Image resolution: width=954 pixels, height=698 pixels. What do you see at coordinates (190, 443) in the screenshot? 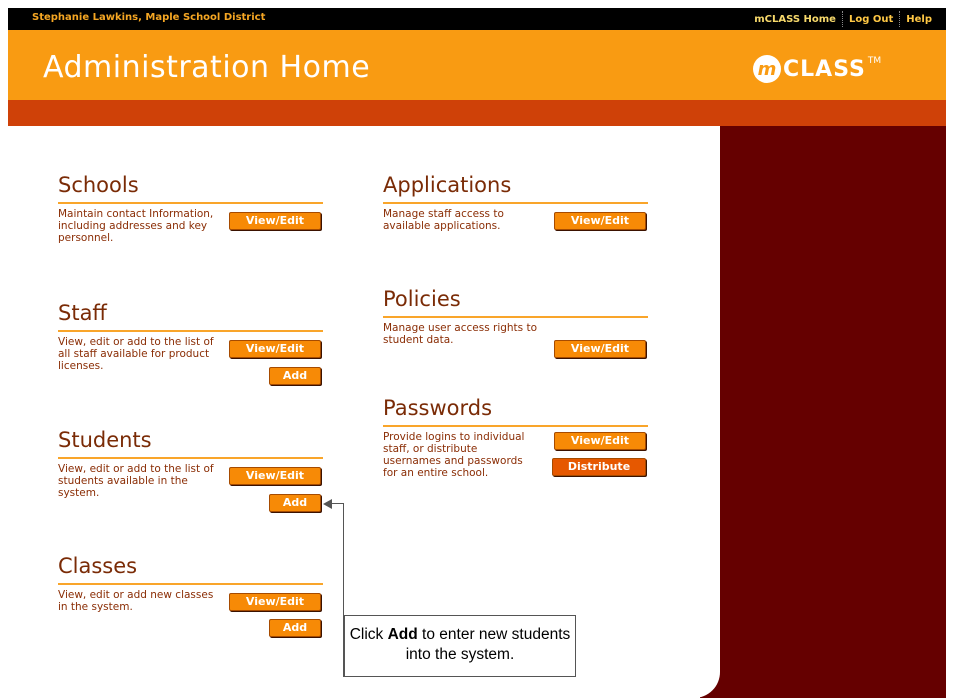
I see `students-title: Students` at bounding box center [190, 443].